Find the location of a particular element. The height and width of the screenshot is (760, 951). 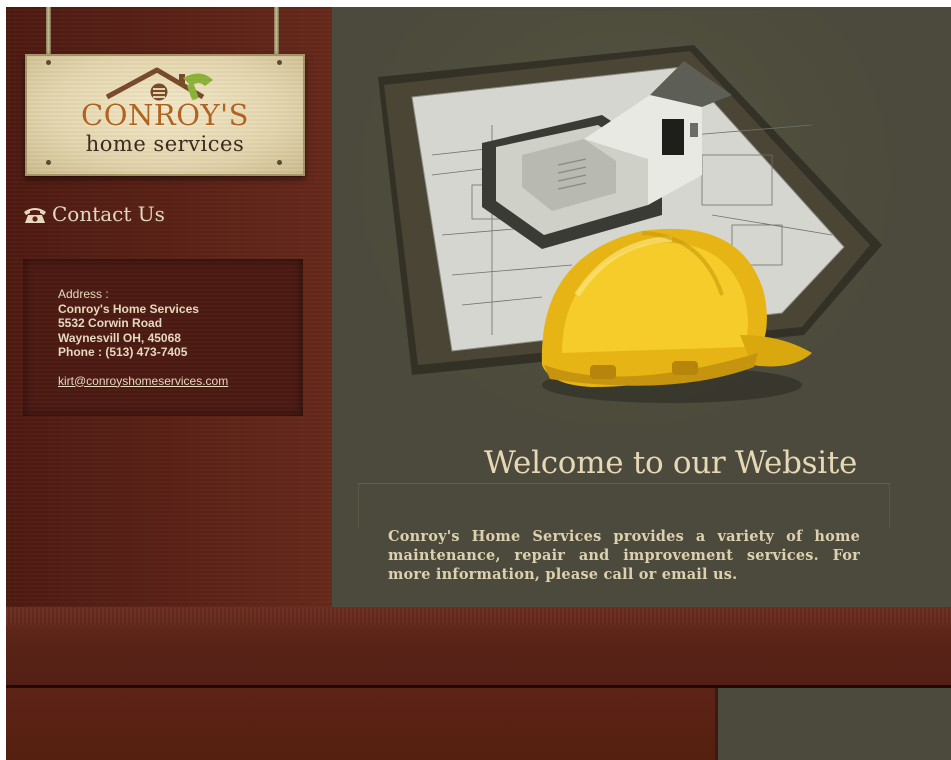

street-address: 5532 Corwin Road is located at coordinates (110, 323).